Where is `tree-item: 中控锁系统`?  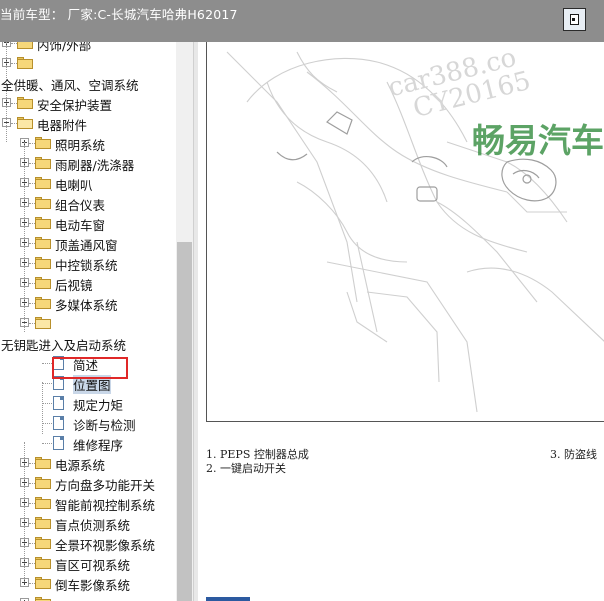
tree-item: 中控锁系统 is located at coordinates (88, 263).